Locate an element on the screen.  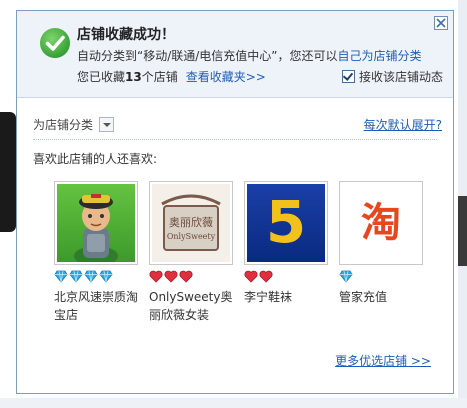
self-categorize-link: 自己为店铺分类 is located at coordinates (380, 56).